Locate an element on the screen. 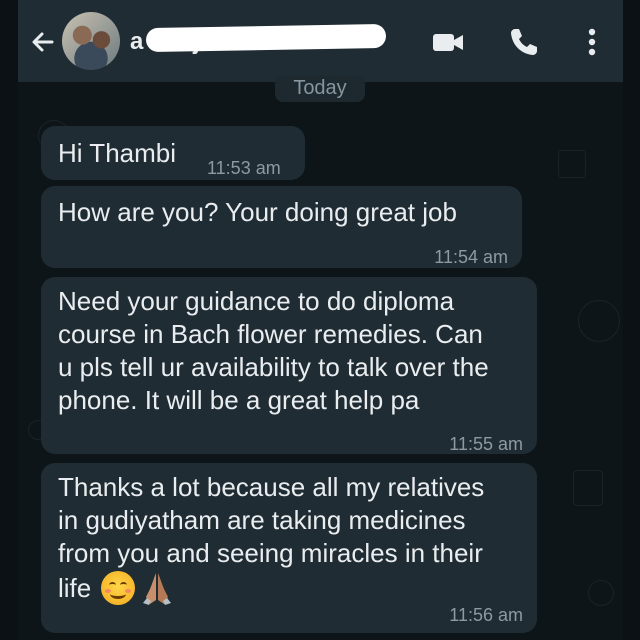  message-time: 11:54 am is located at coordinates (471, 257).